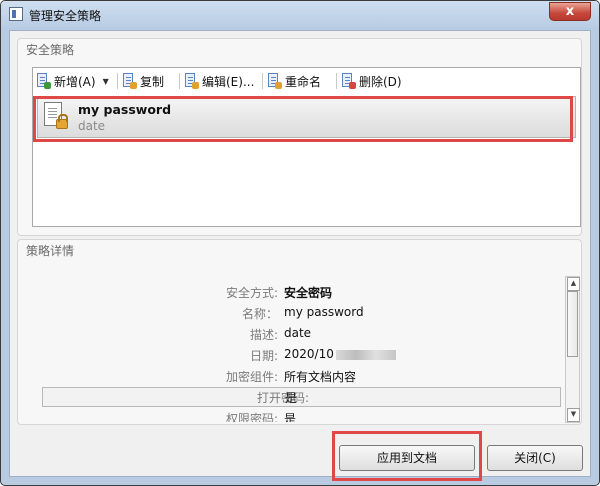  What do you see at coordinates (572, 324) in the screenshot?
I see `scroll-thumb` at bounding box center [572, 324].